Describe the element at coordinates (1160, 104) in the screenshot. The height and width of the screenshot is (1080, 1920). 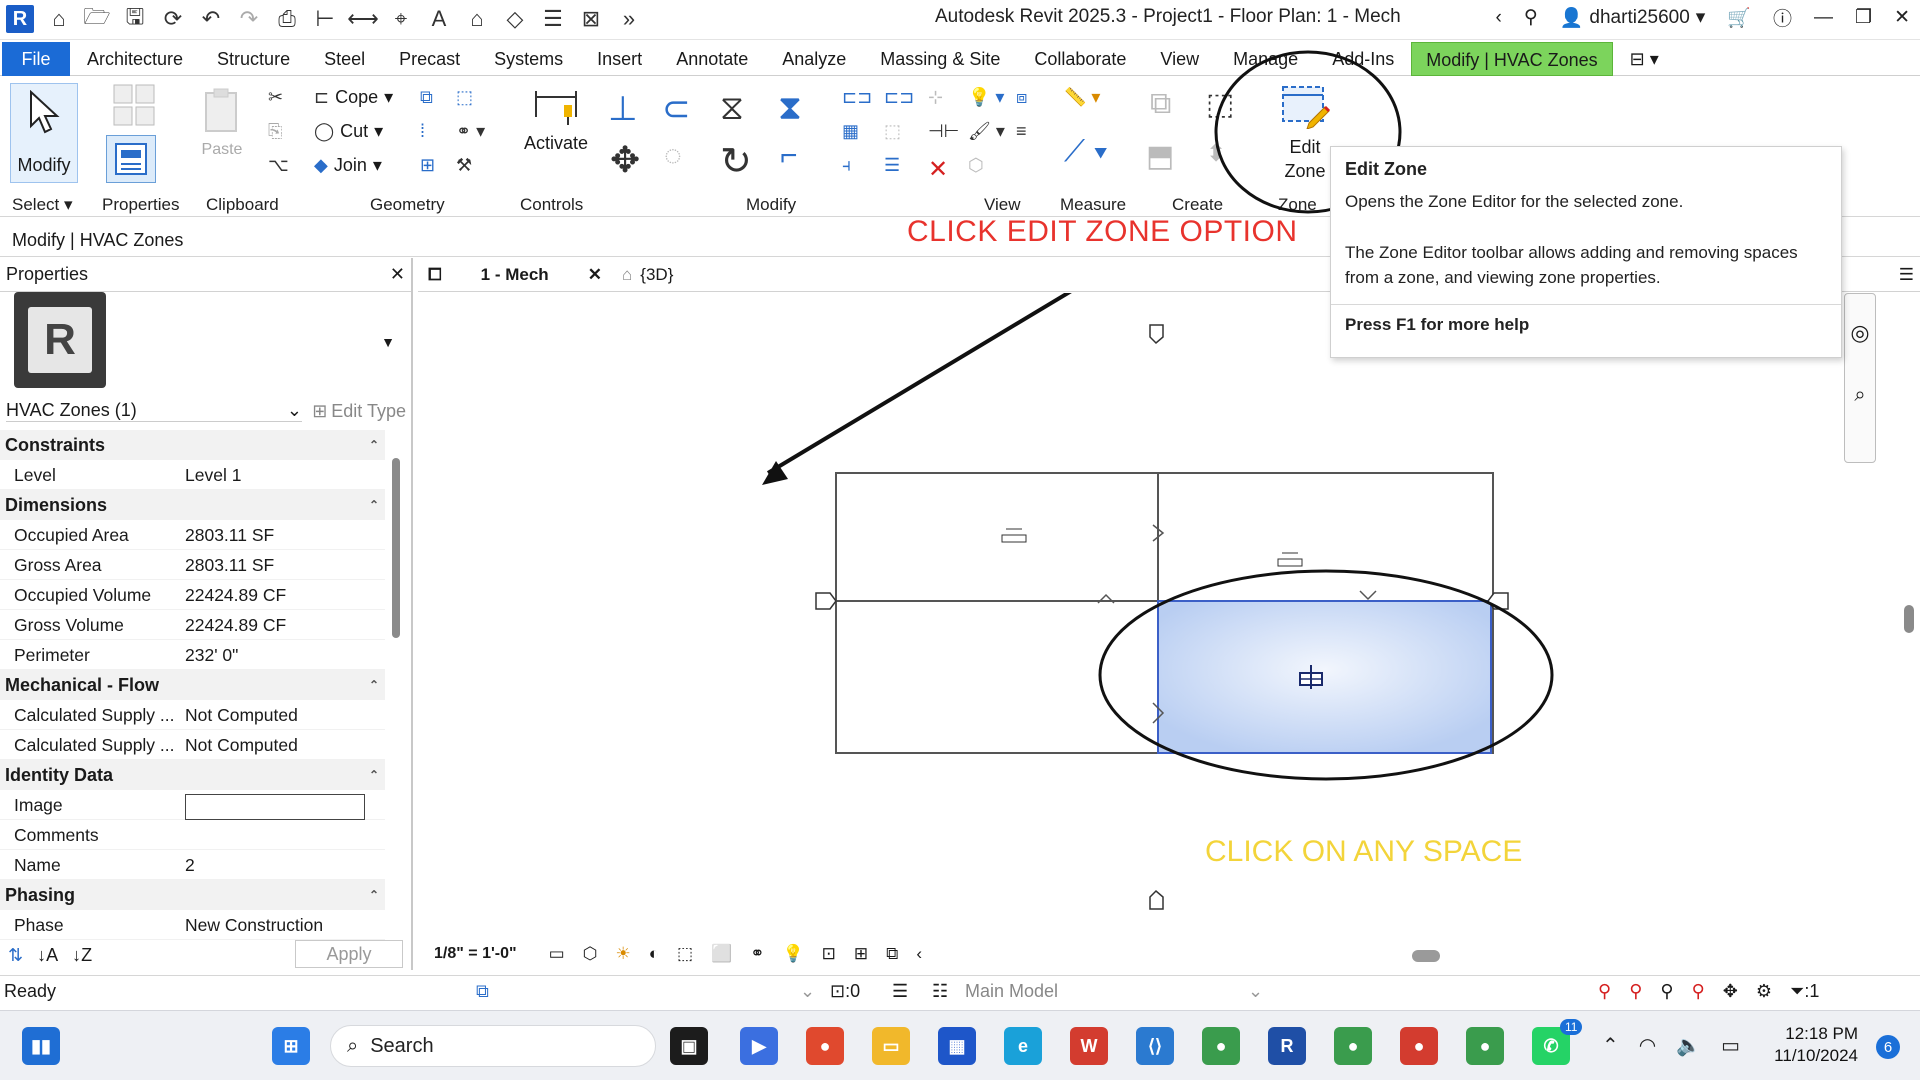
I see `create-assembly-icon: ⧉` at that location.